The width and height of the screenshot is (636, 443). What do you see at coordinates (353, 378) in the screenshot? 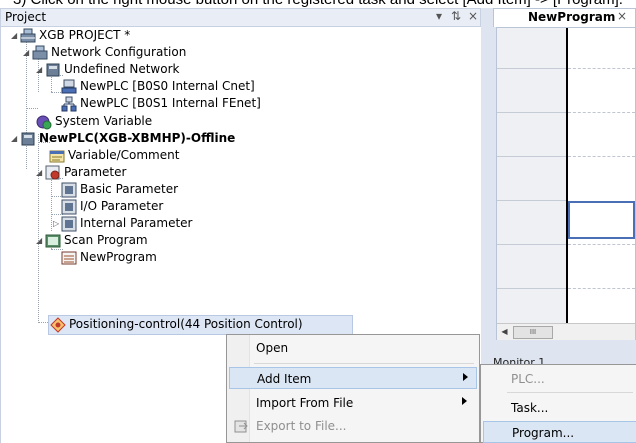
I see `menu-item-add-item: Add Item` at bounding box center [353, 378].